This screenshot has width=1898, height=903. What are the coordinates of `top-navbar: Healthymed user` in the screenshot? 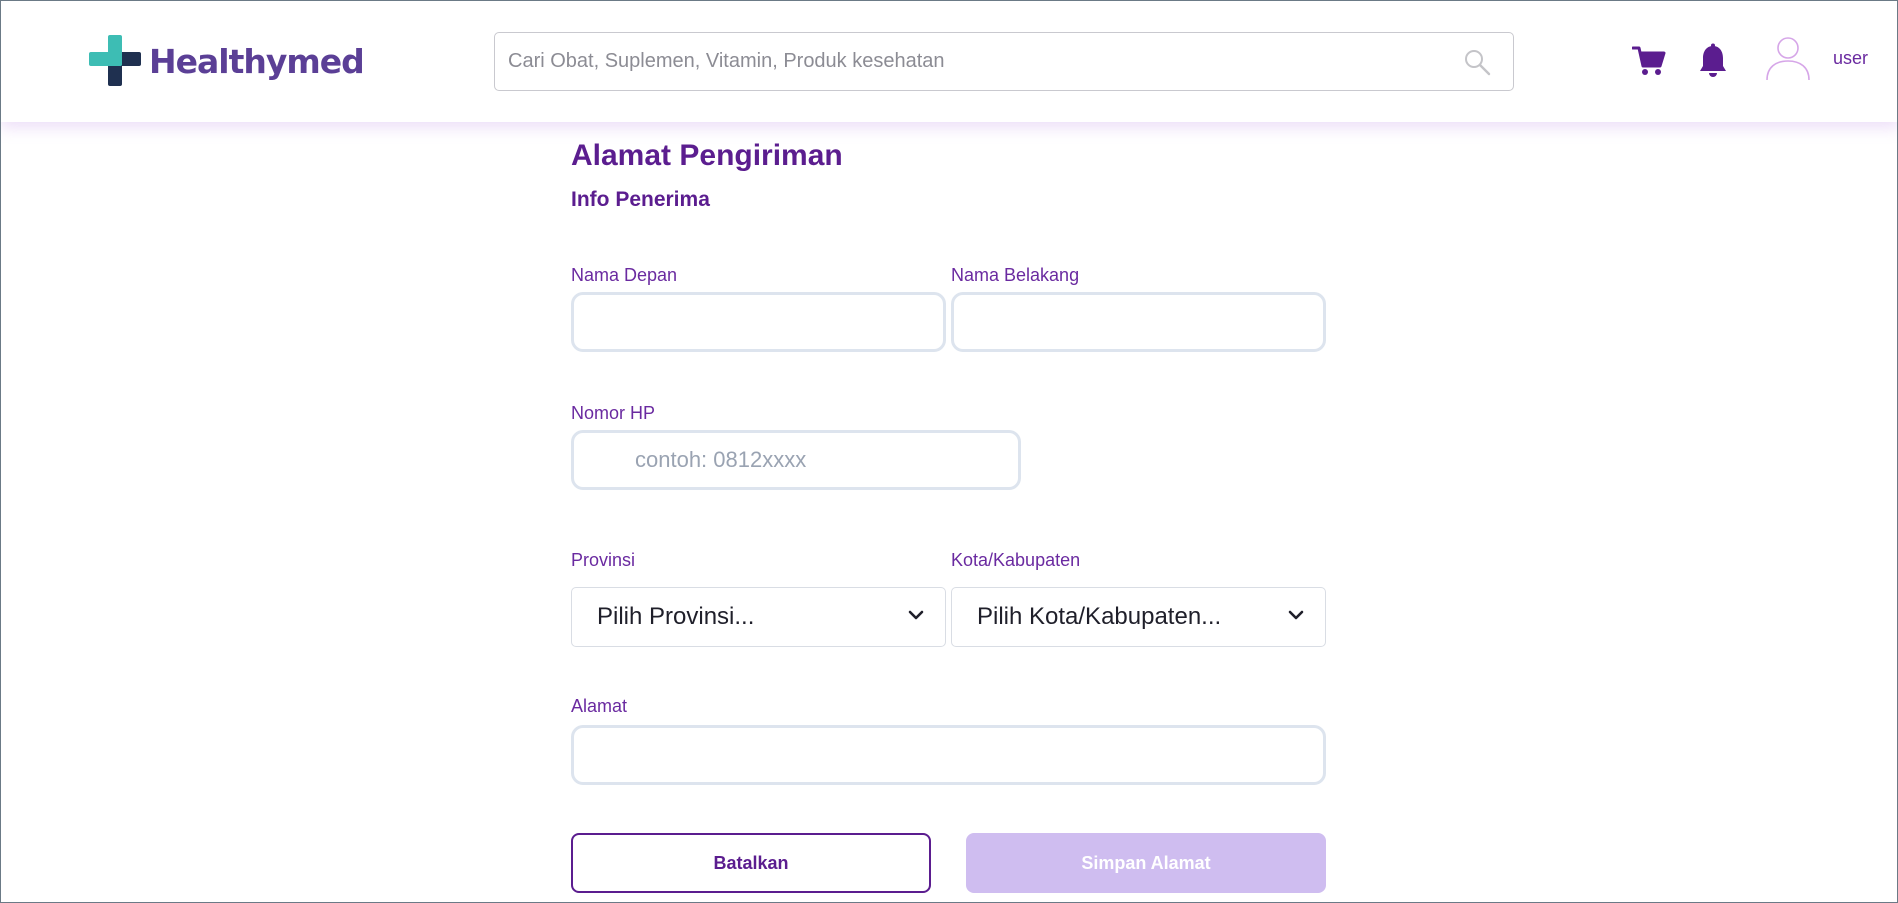 It's located at (949, 61).